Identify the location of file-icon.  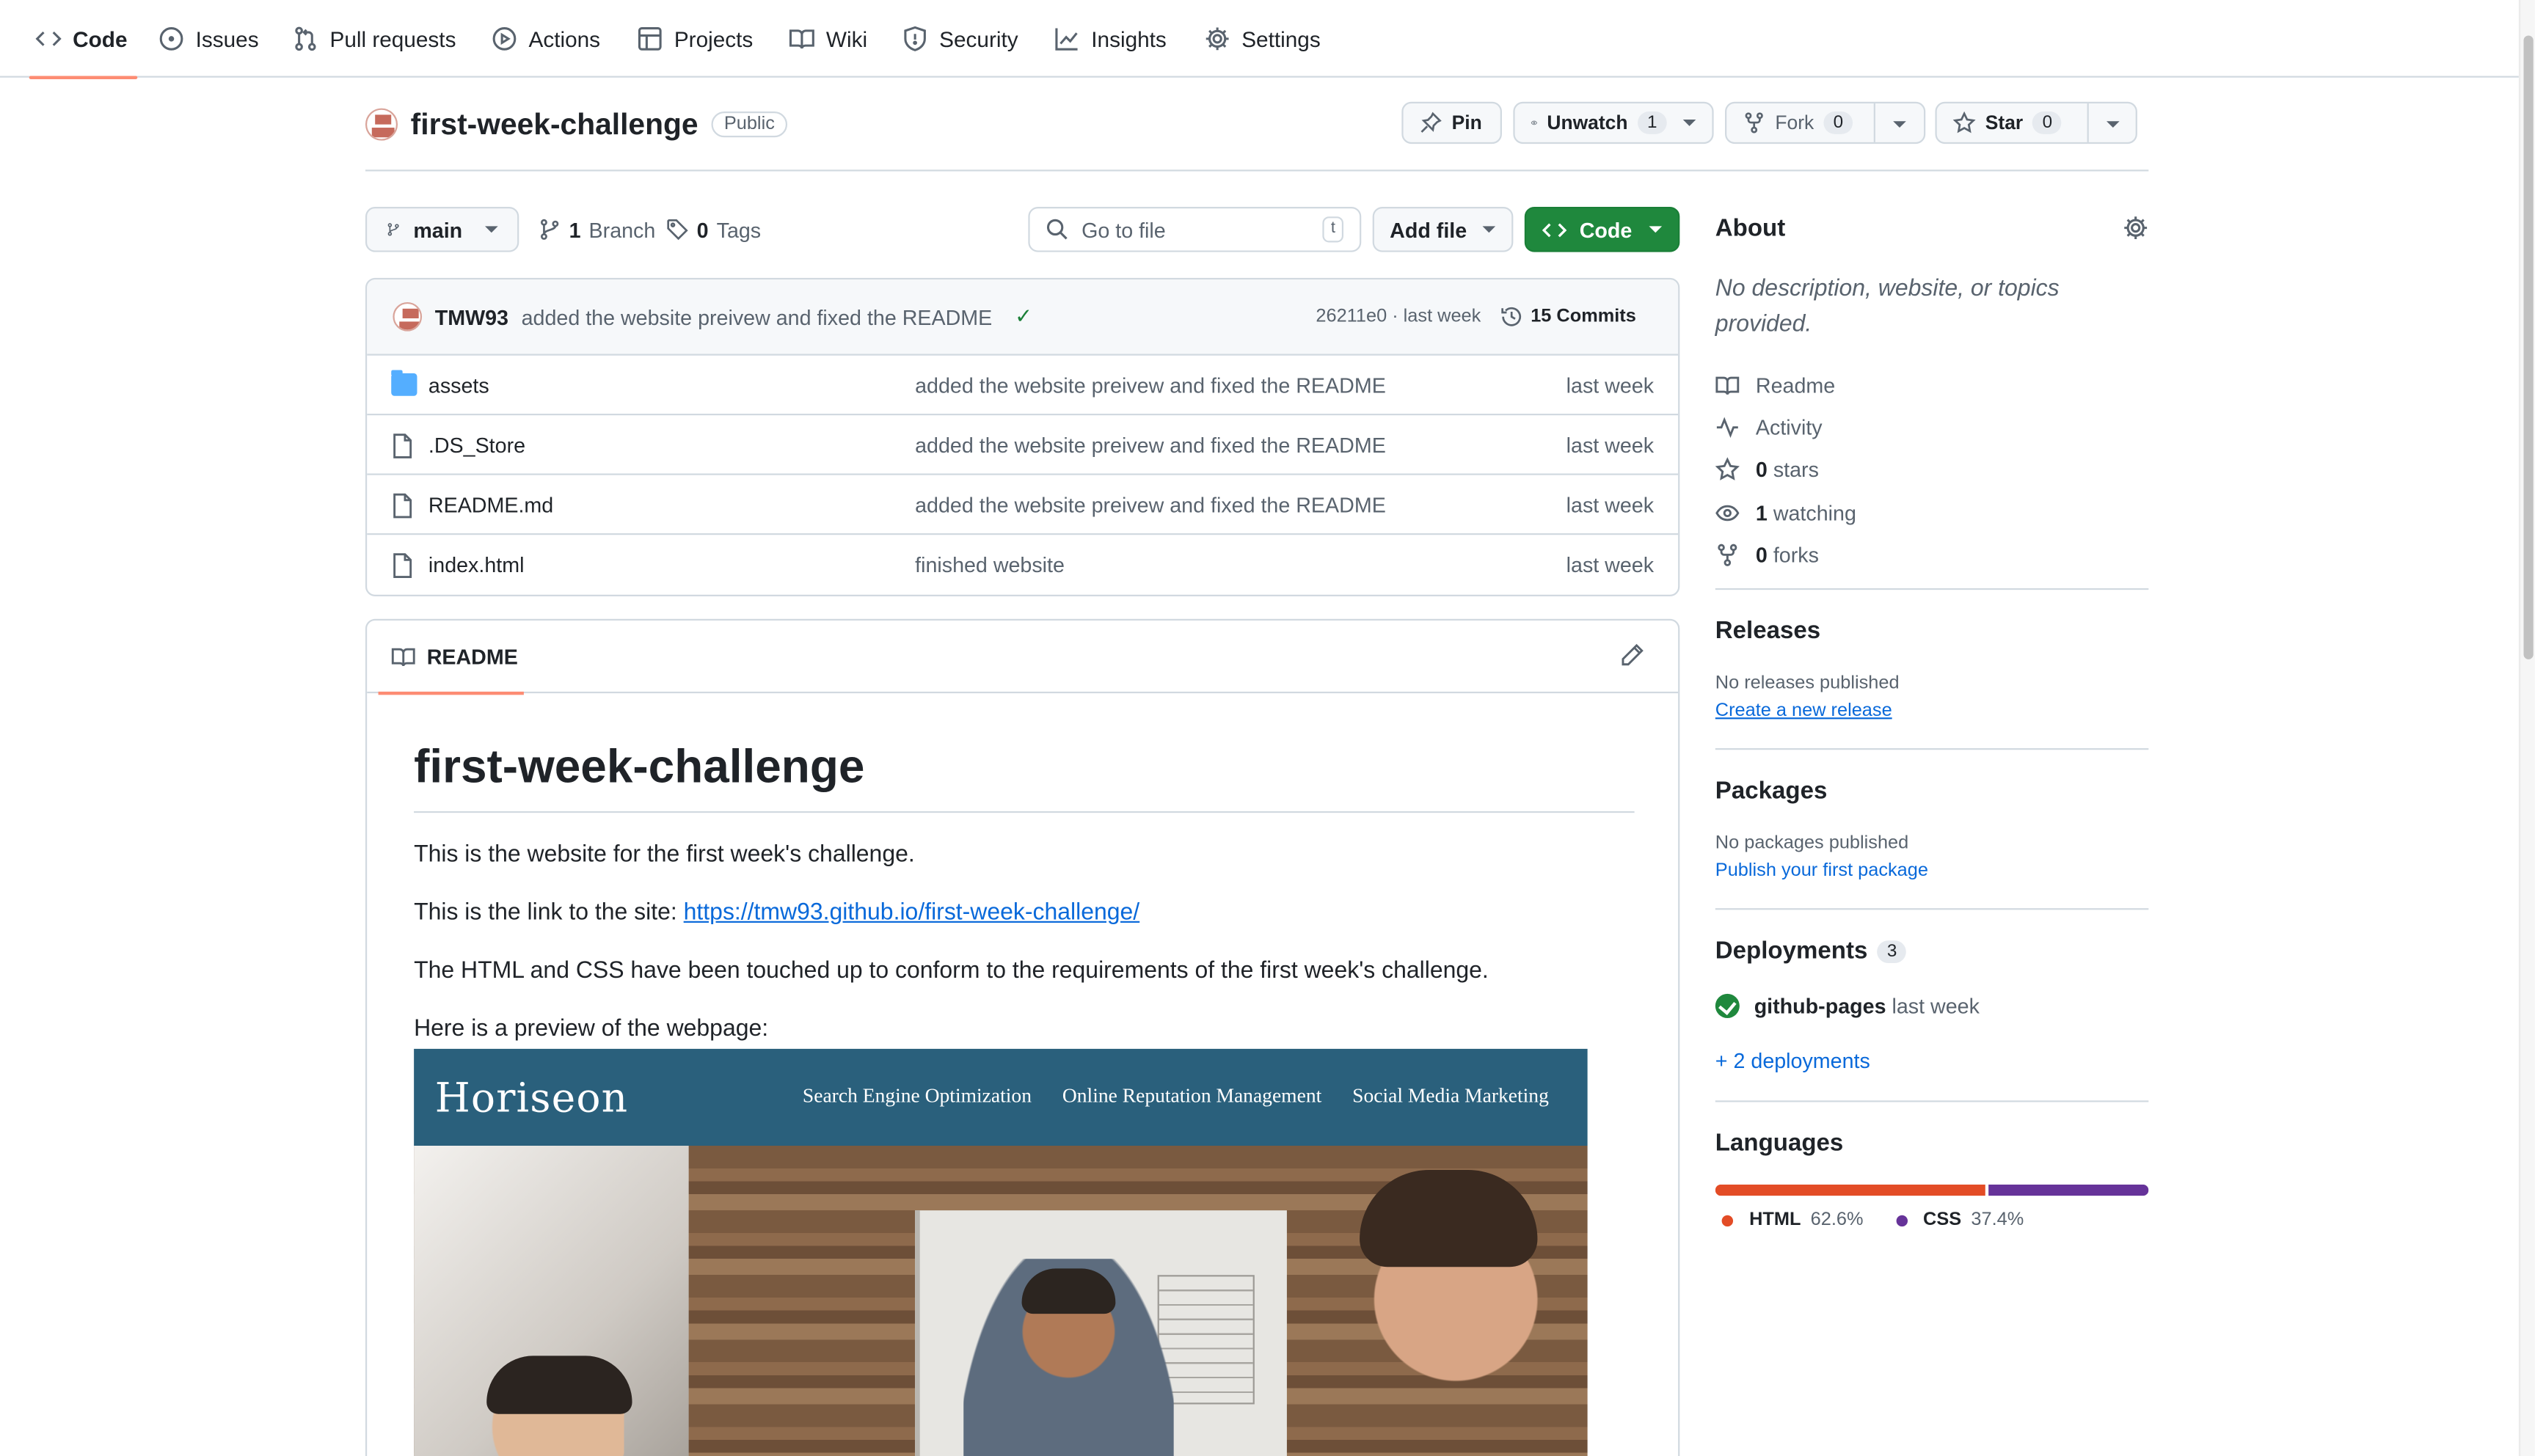
(404, 565).